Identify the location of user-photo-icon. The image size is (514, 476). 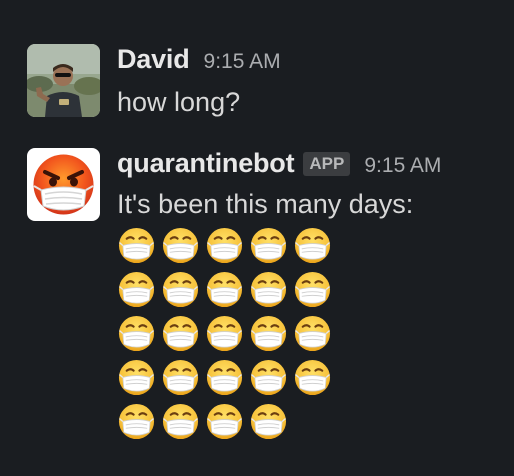
(63, 80).